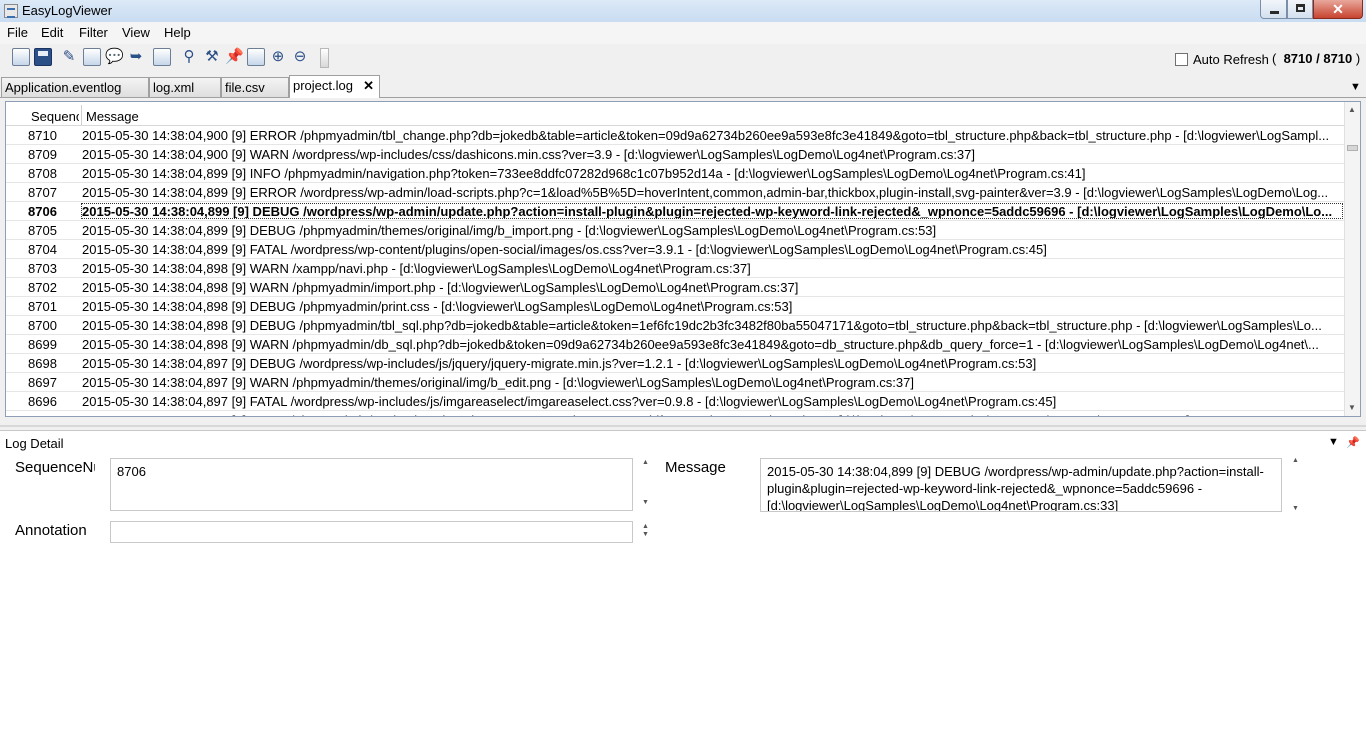 The width and height of the screenshot is (1366, 729). Describe the element at coordinates (17, 32) in the screenshot. I see `menu-file: File` at that location.